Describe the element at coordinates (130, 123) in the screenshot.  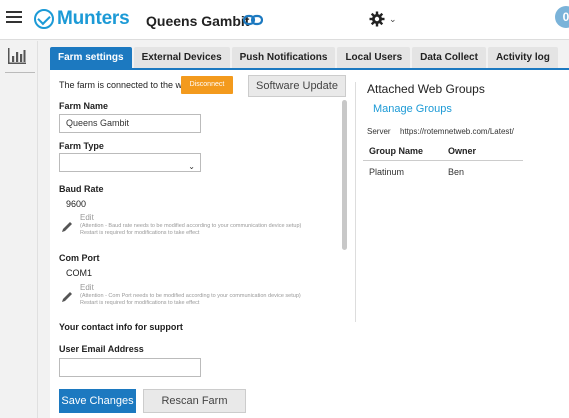
I see `farm-name-input: Queens Gambit` at that location.